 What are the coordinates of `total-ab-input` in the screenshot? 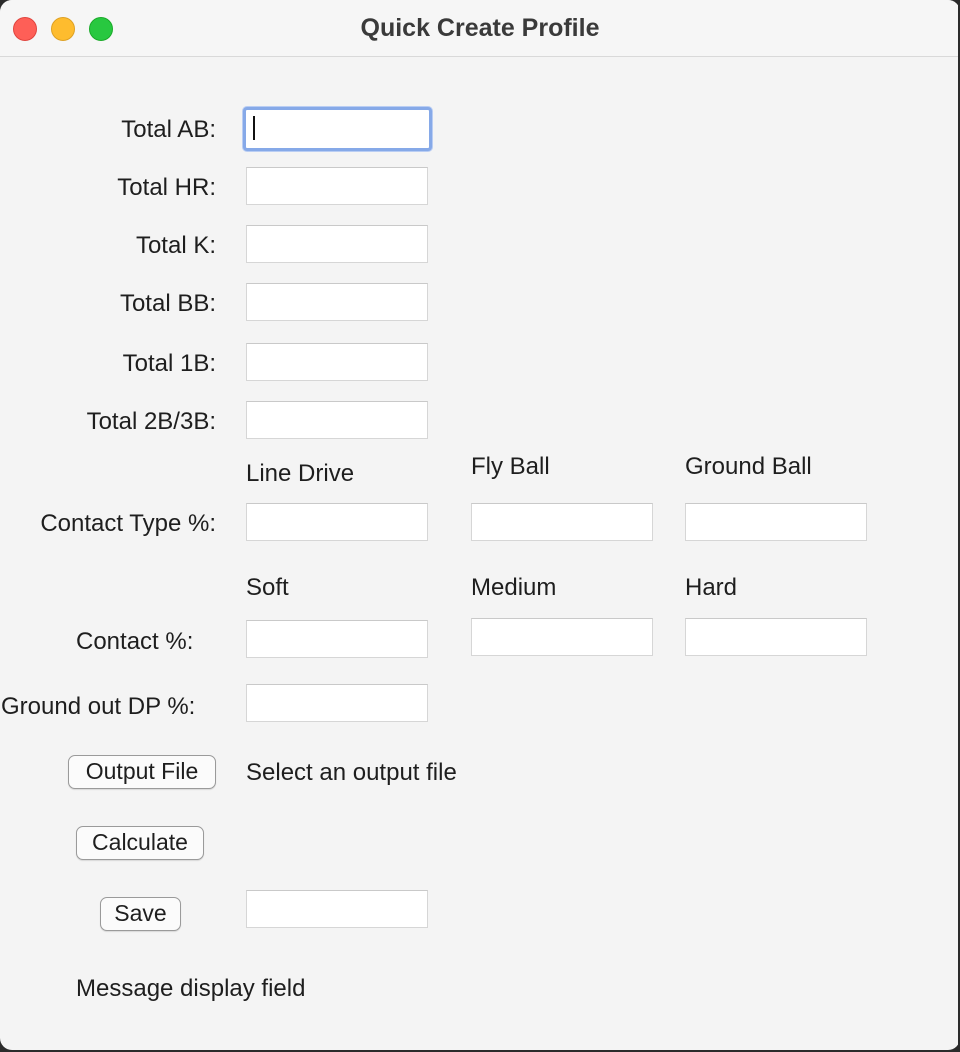 It's located at (337, 129).